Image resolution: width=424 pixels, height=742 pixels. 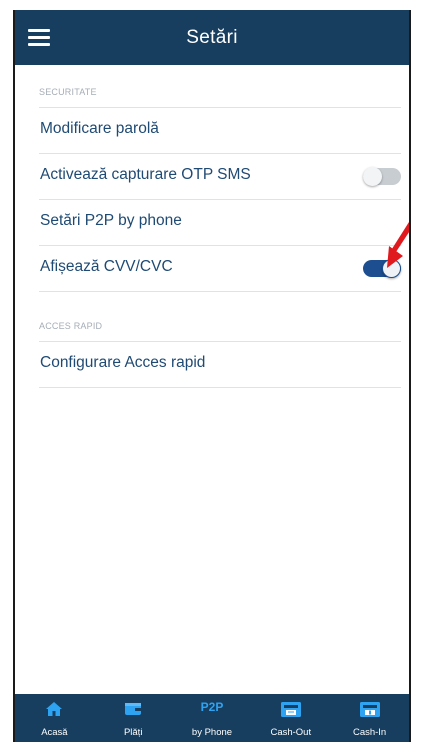 What do you see at coordinates (290, 709) in the screenshot?
I see `atm-cash-out-icon` at bounding box center [290, 709].